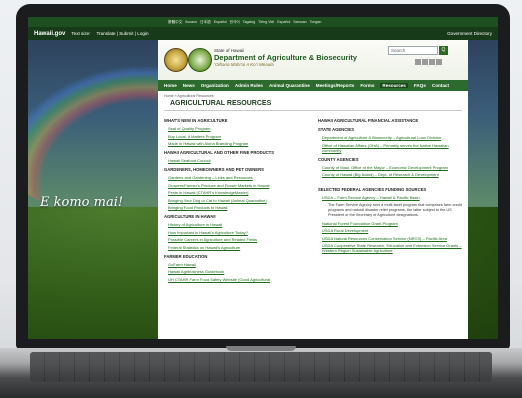 The height and width of the screenshot is (398, 522). Describe the element at coordinates (313, 104) in the screenshot. I see `page-title: AGRICULTURAL RESOURCES` at that location.